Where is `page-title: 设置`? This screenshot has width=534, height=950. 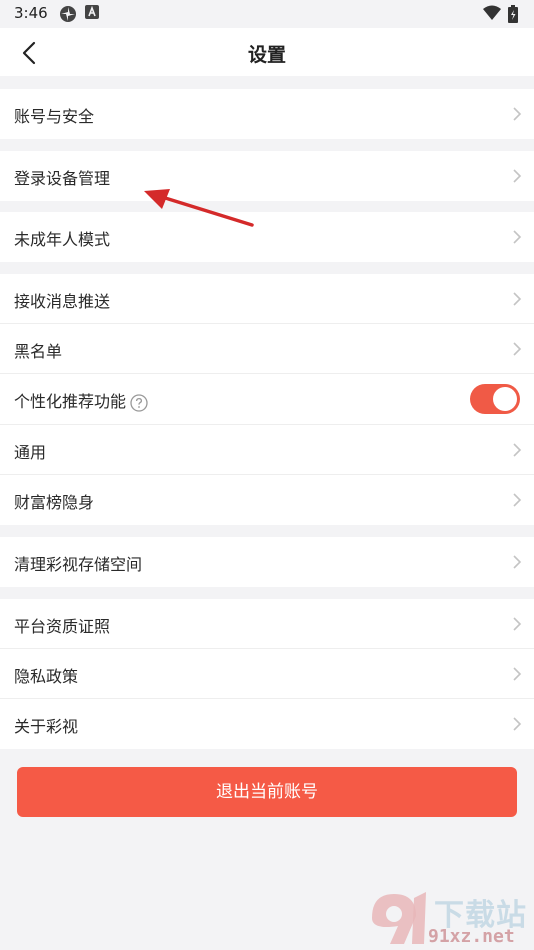 page-title: 设置 is located at coordinates (266, 55).